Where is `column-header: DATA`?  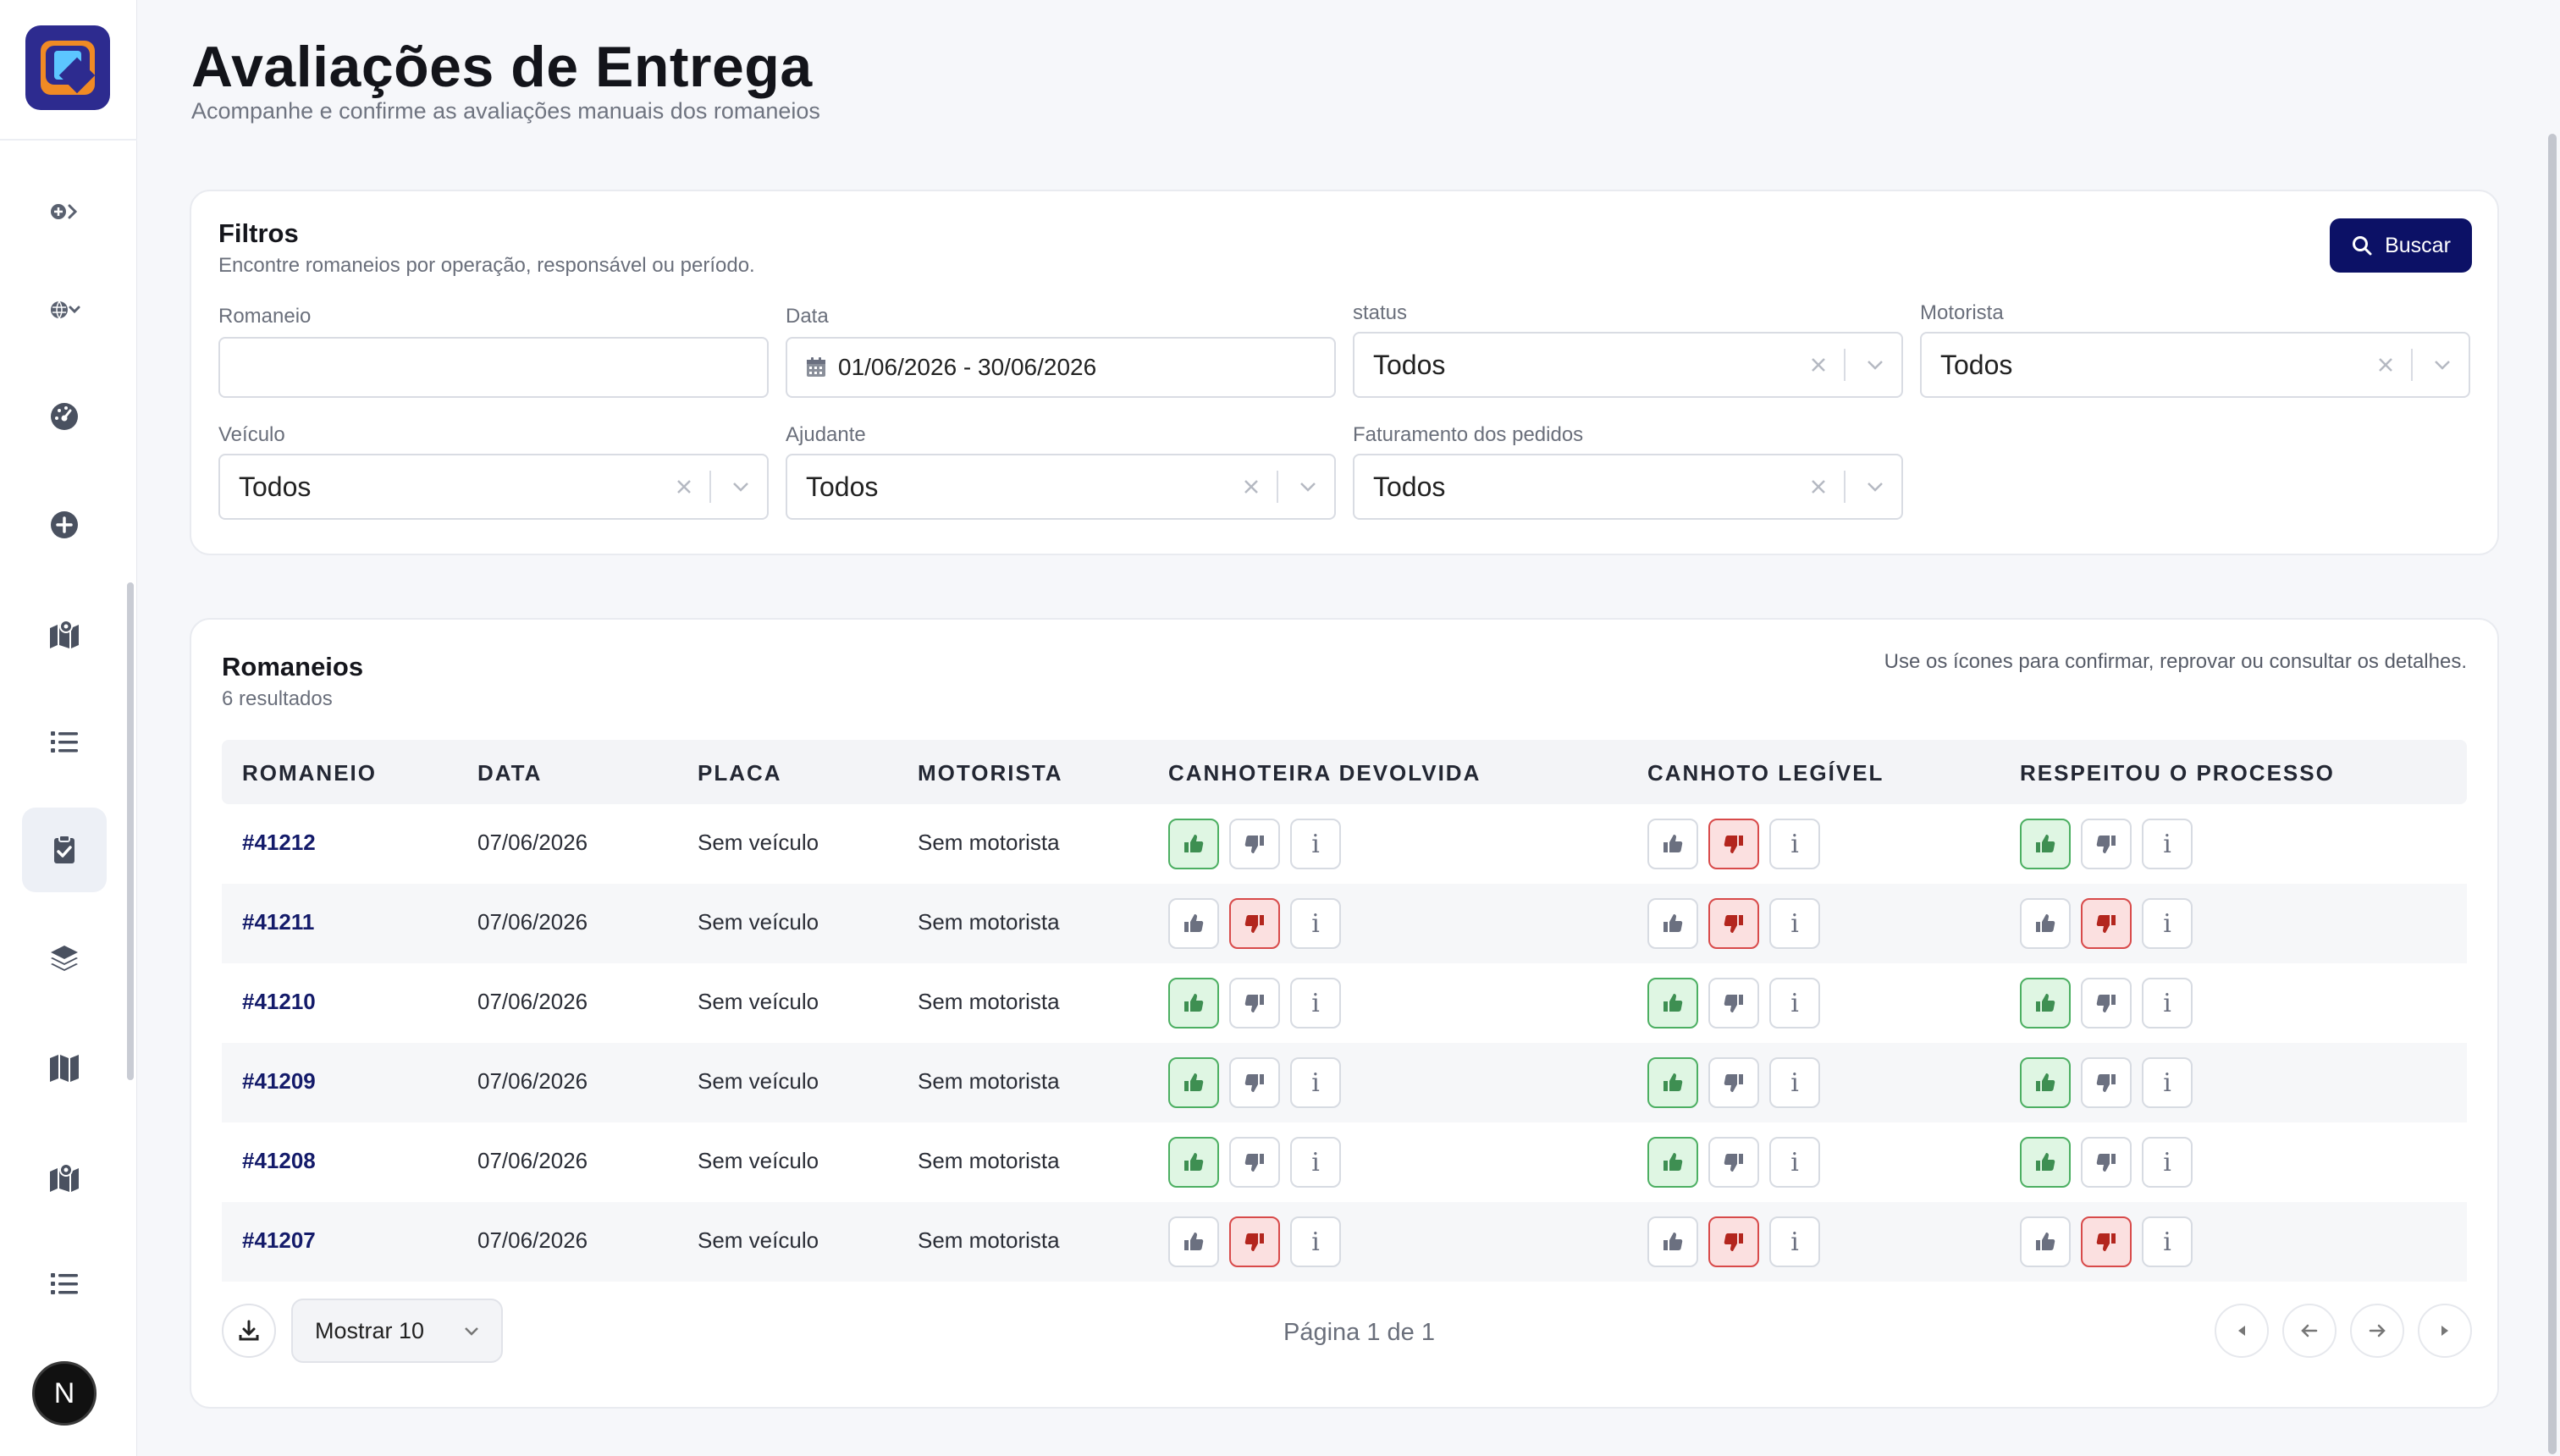
column-header: DATA is located at coordinates (509, 773).